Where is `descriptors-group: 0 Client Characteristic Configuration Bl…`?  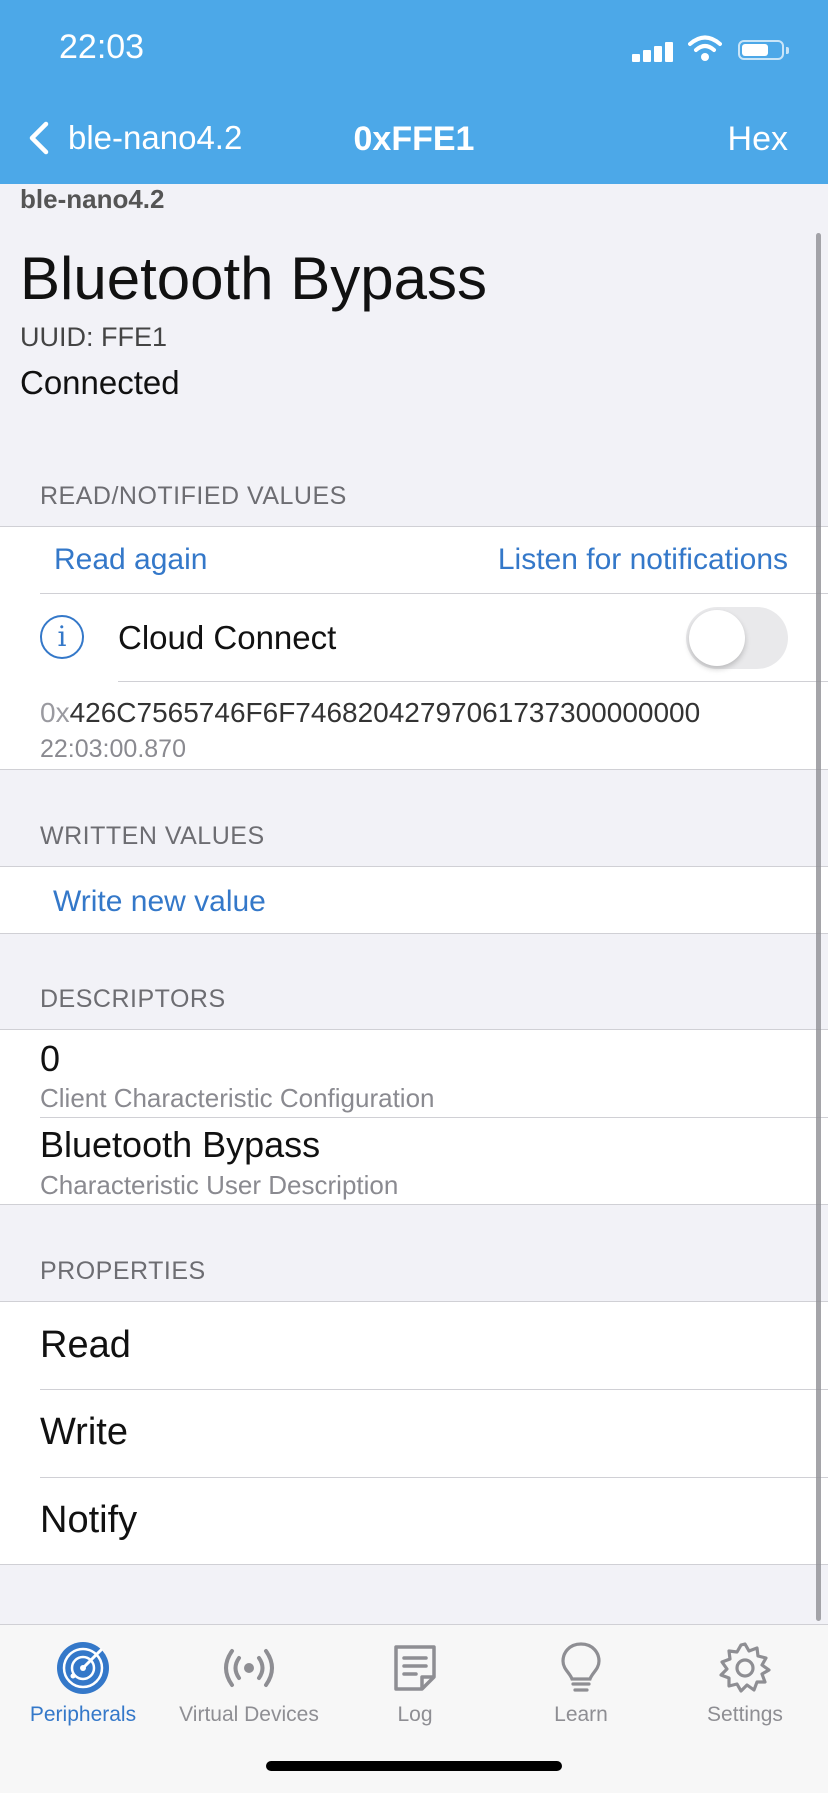 descriptors-group: 0 Client Characteristic Configuration Bl… is located at coordinates (414, 1117).